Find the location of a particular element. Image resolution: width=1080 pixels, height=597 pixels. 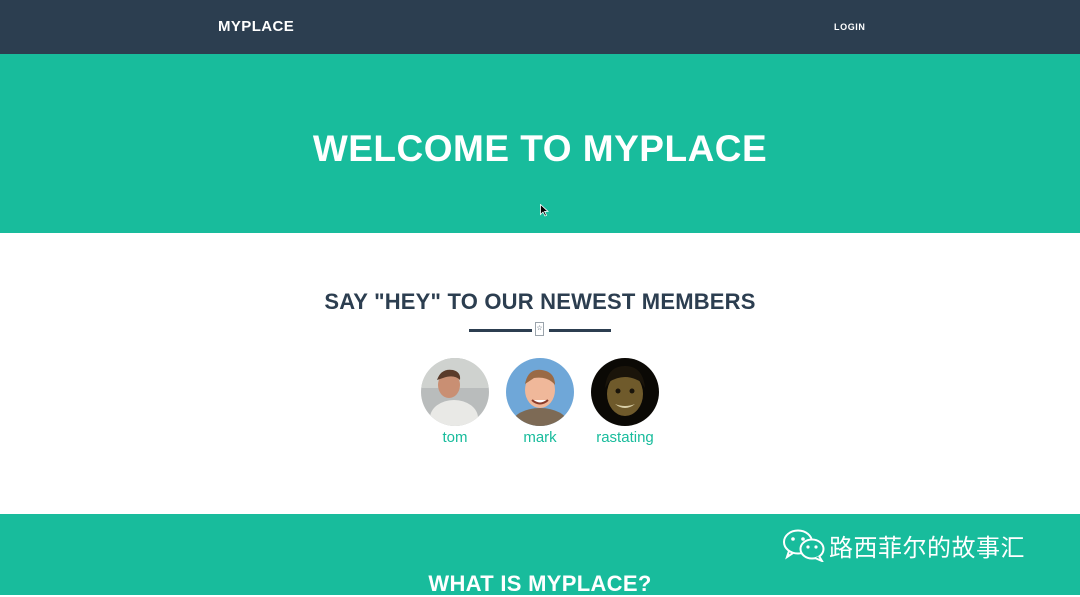

member-card-tom: tom is located at coordinates (455, 402).